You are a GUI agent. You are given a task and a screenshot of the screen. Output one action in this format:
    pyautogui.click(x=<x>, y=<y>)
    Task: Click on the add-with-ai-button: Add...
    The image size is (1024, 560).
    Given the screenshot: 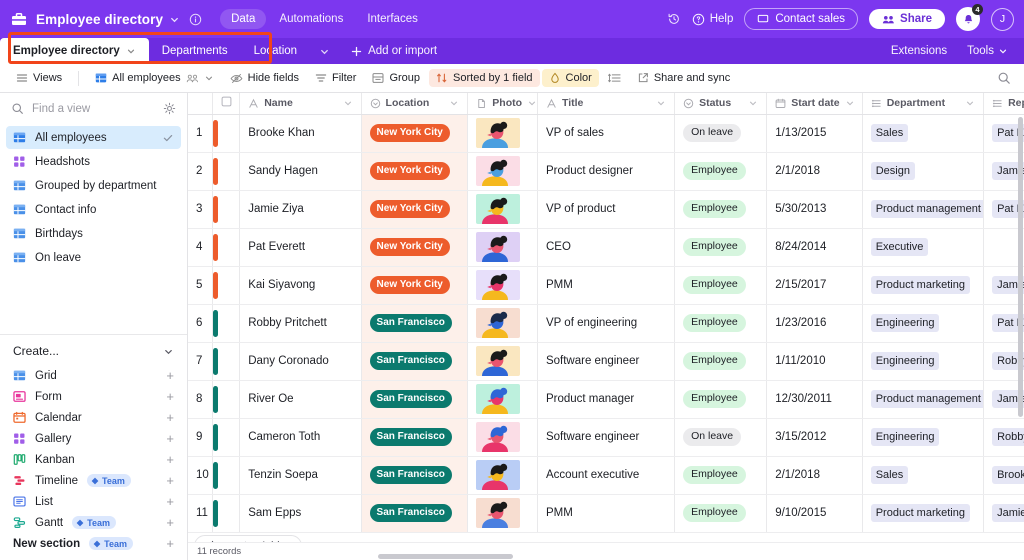 What is the action you would take?
    pyautogui.click(x=265, y=539)
    